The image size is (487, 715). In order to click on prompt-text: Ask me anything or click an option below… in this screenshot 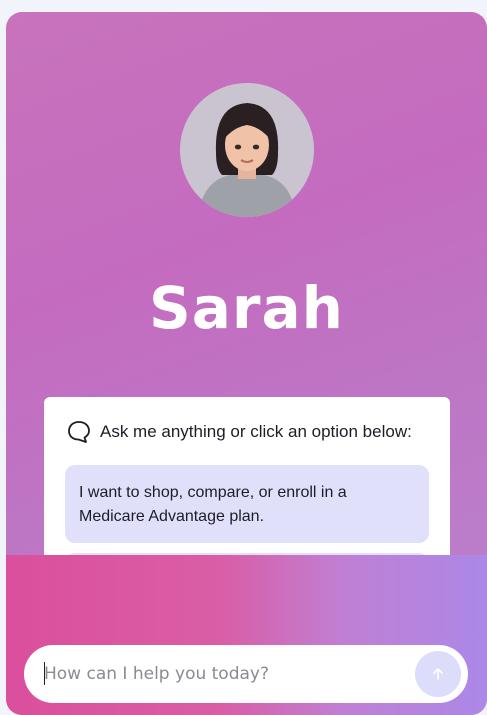, I will do `click(256, 431)`.